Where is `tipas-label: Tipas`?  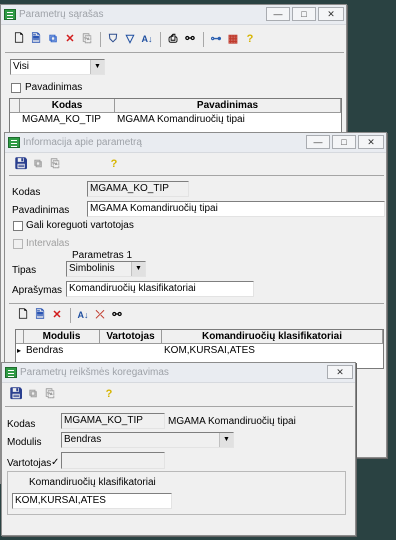
tipas-label: Tipas is located at coordinates (24, 270).